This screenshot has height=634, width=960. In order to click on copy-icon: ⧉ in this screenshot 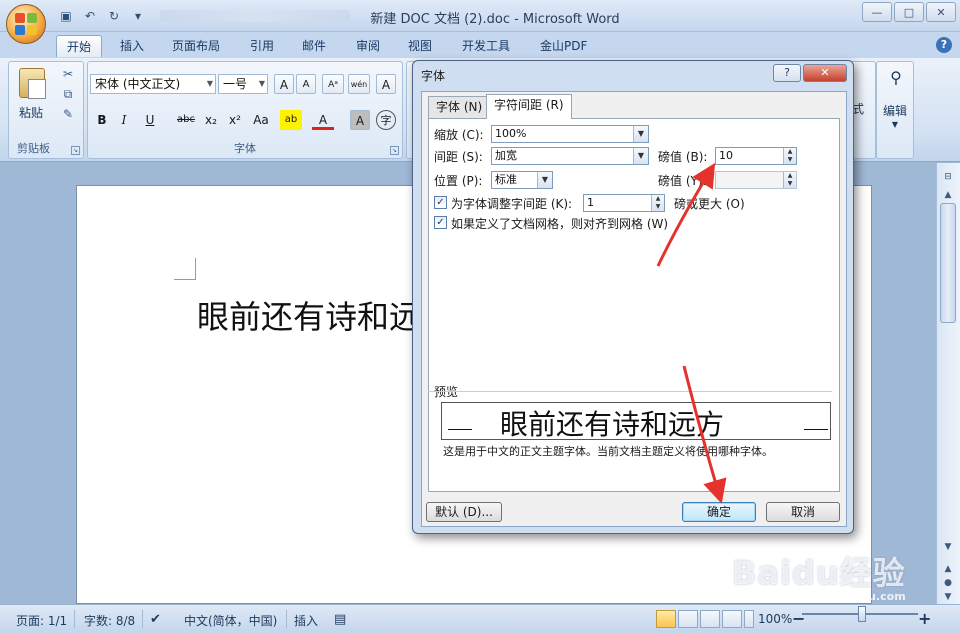, I will do `click(68, 94)`.